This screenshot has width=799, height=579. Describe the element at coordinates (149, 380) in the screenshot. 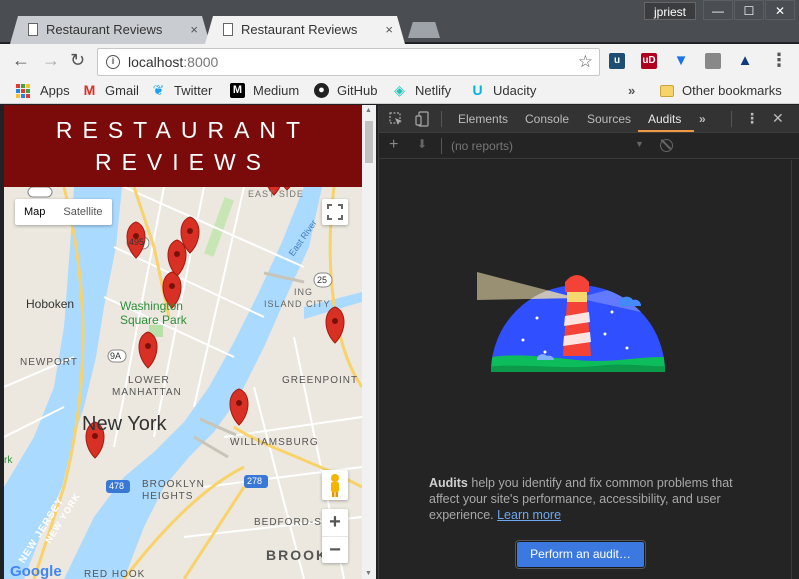

I see `lower-manhattan-label-1: LOWER` at that location.